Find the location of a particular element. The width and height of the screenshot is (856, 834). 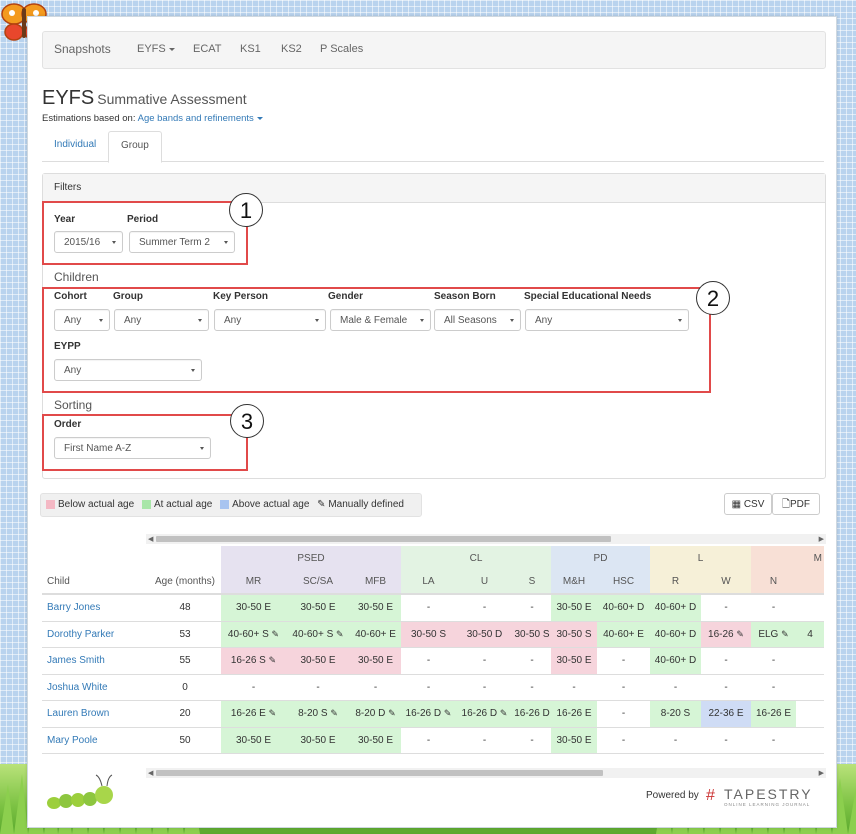

col-s: S is located at coordinates (532, 582).